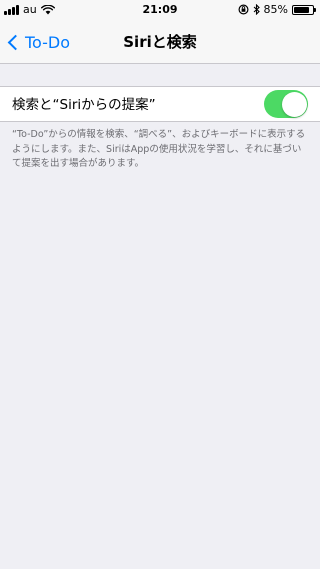 The image size is (320, 569). Describe the element at coordinates (160, 10) in the screenshot. I see `status-bar: au 21:09 85%` at that location.